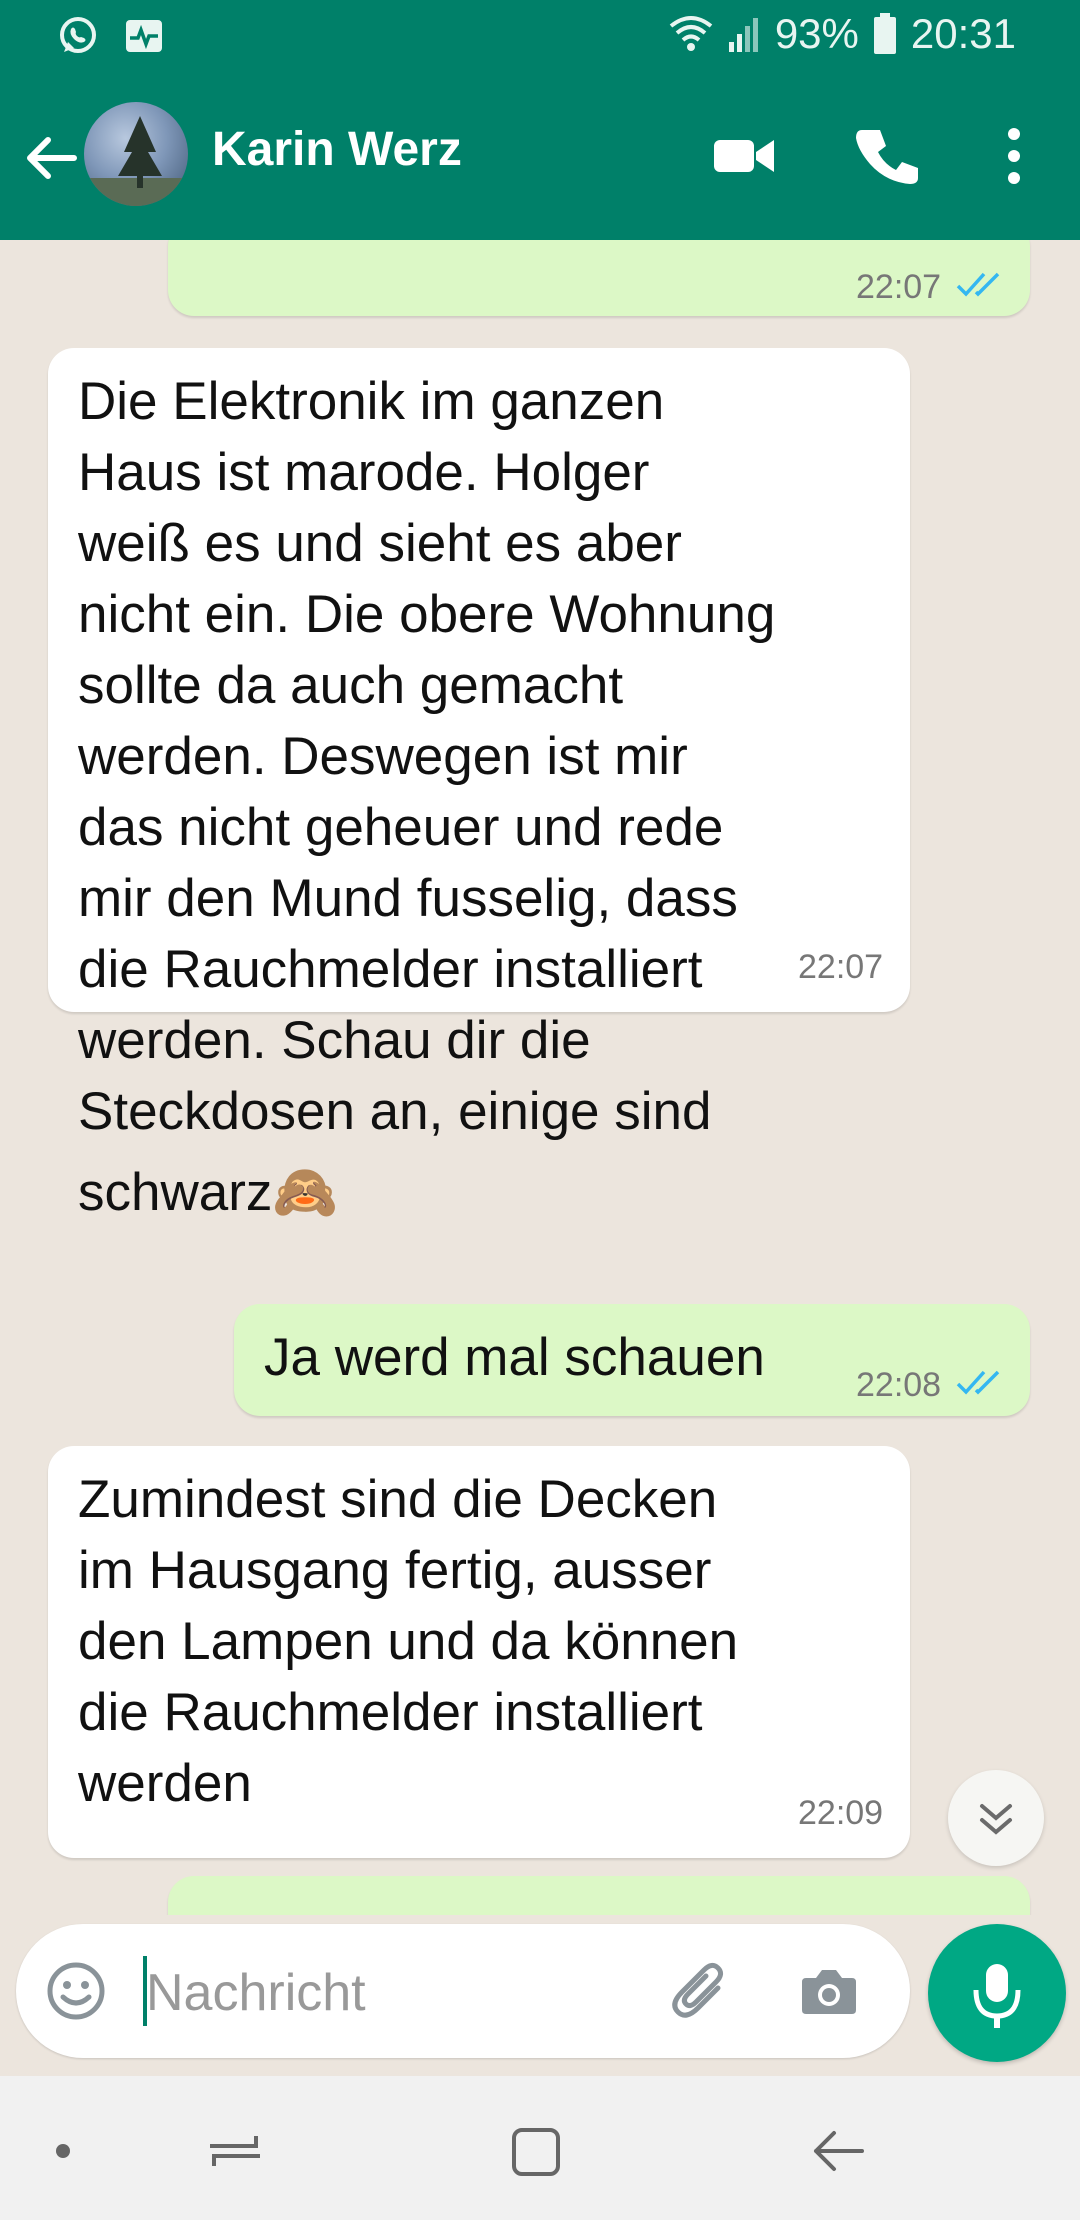 The width and height of the screenshot is (1080, 2220). Describe the element at coordinates (351, 685) in the screenshot. I see `message-line: sollte da auch gemacht` at that location.